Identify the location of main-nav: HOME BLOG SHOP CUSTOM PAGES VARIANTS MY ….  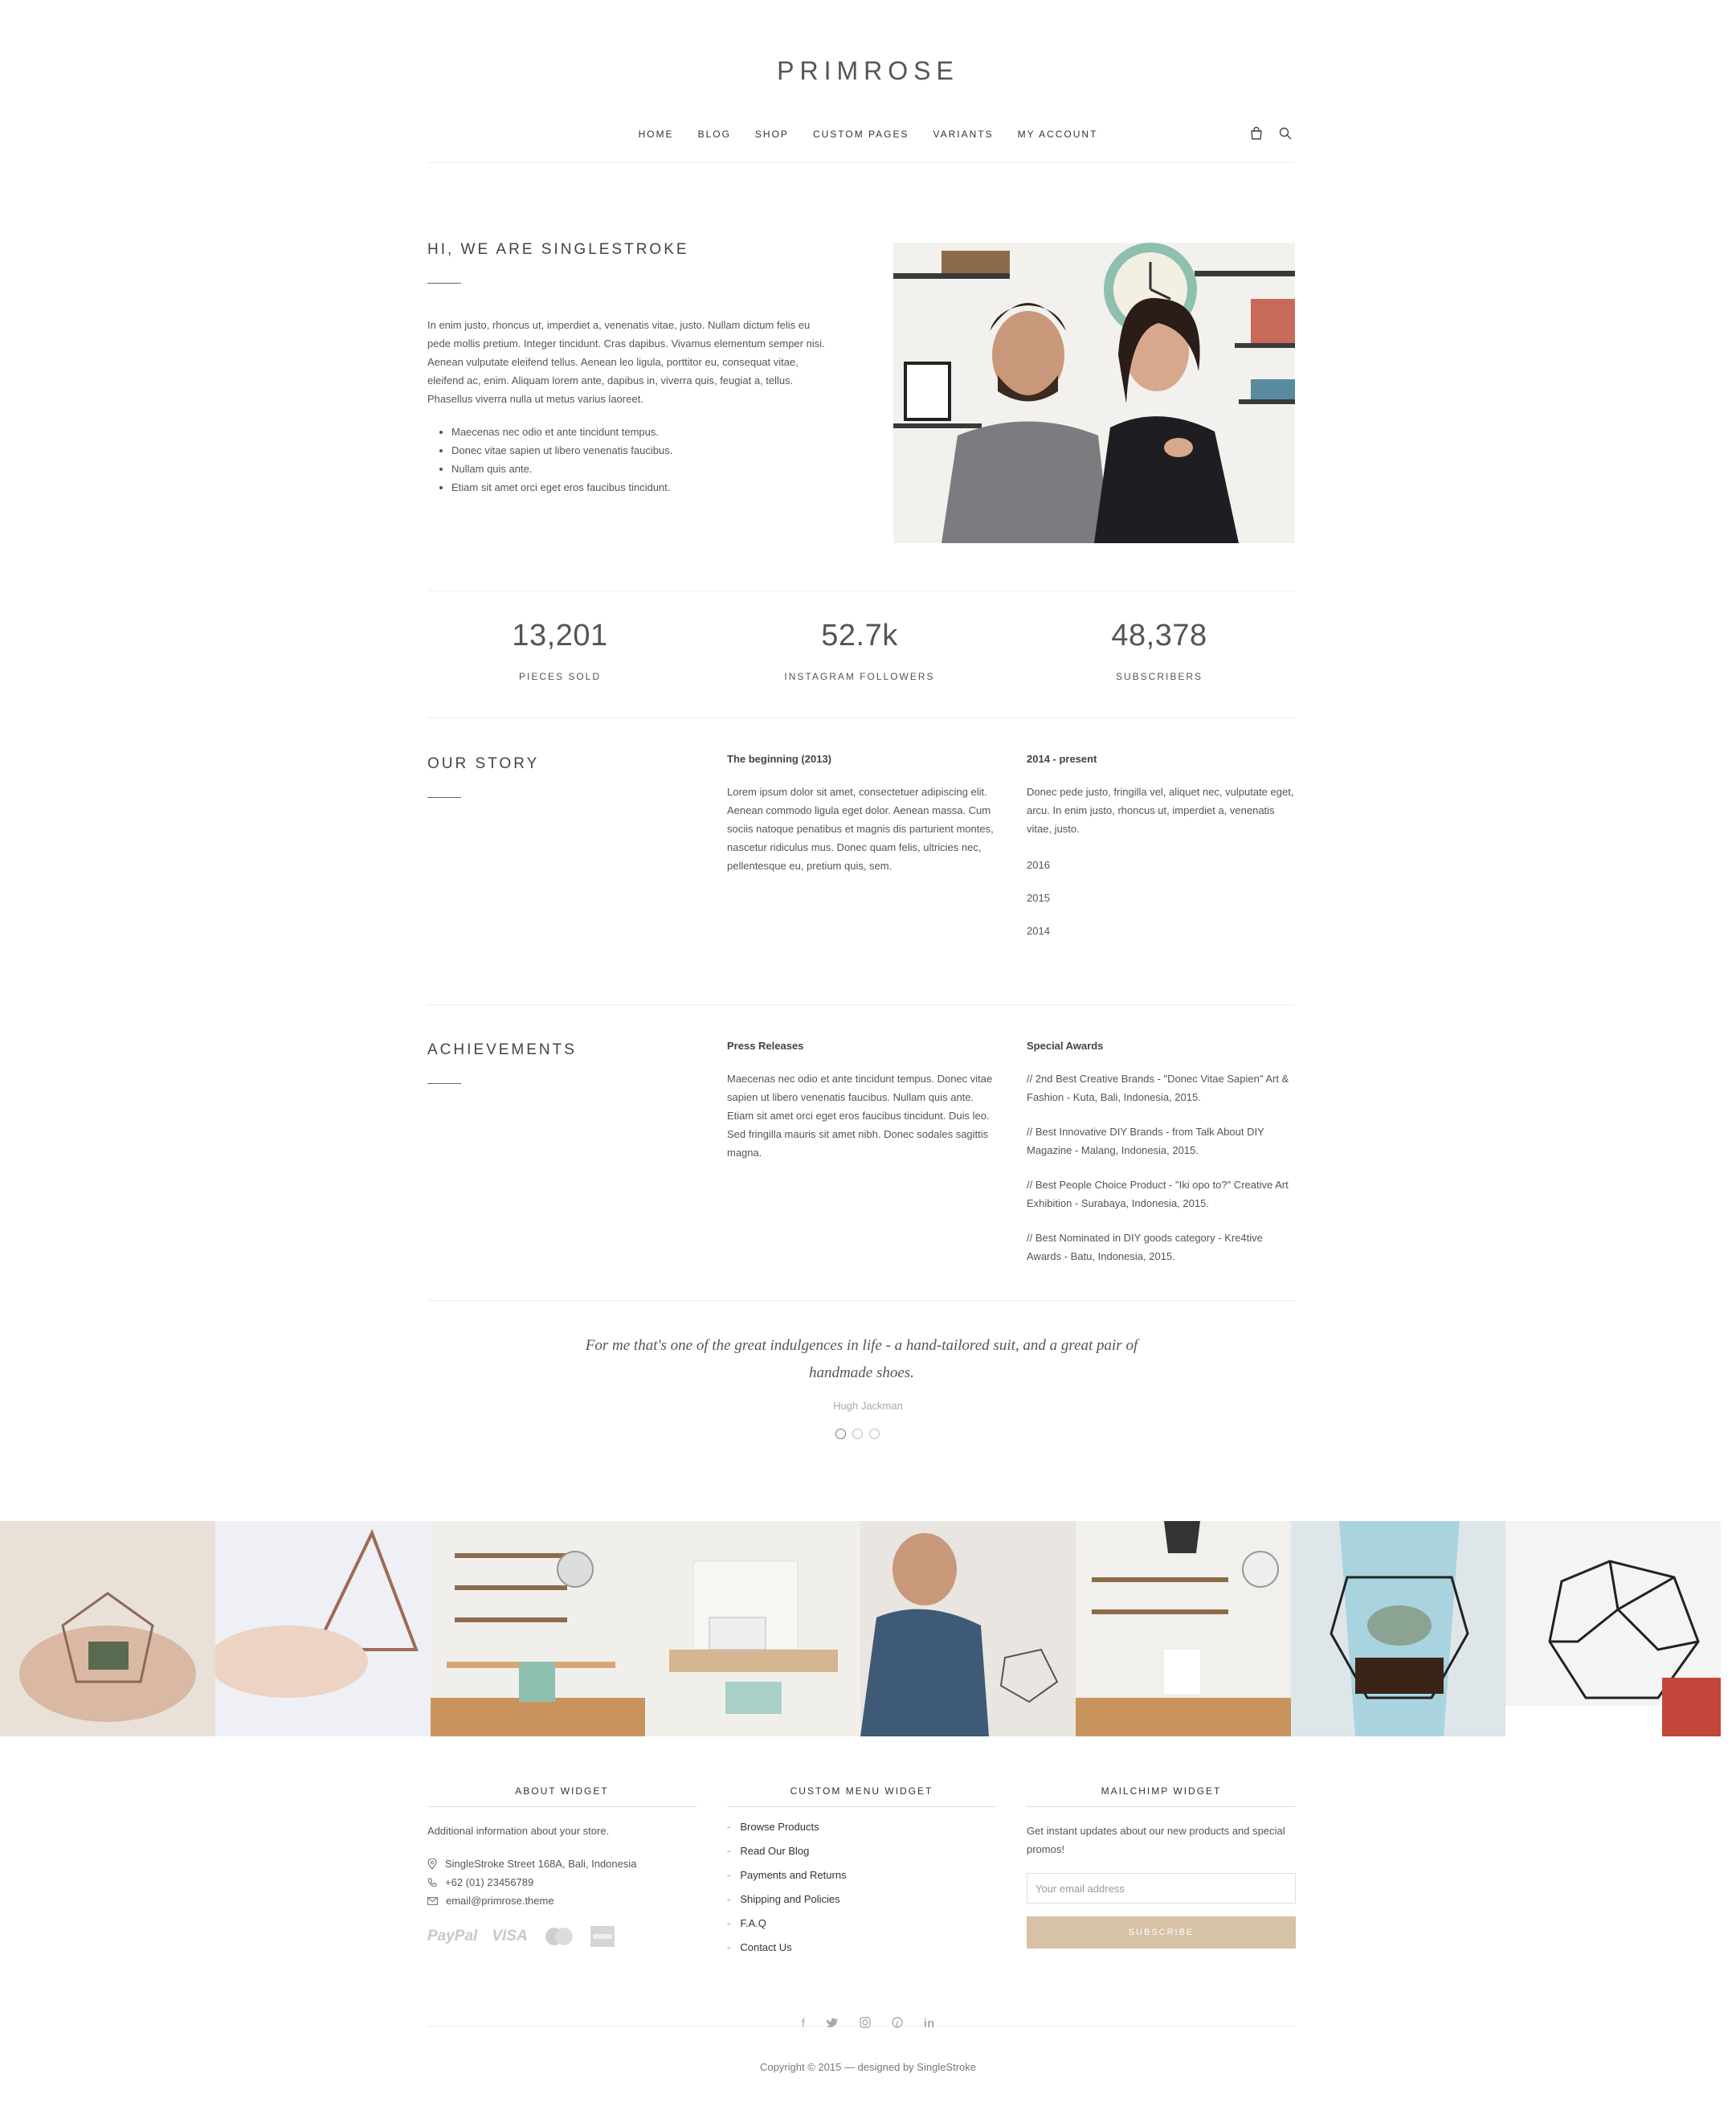
(868, 134).